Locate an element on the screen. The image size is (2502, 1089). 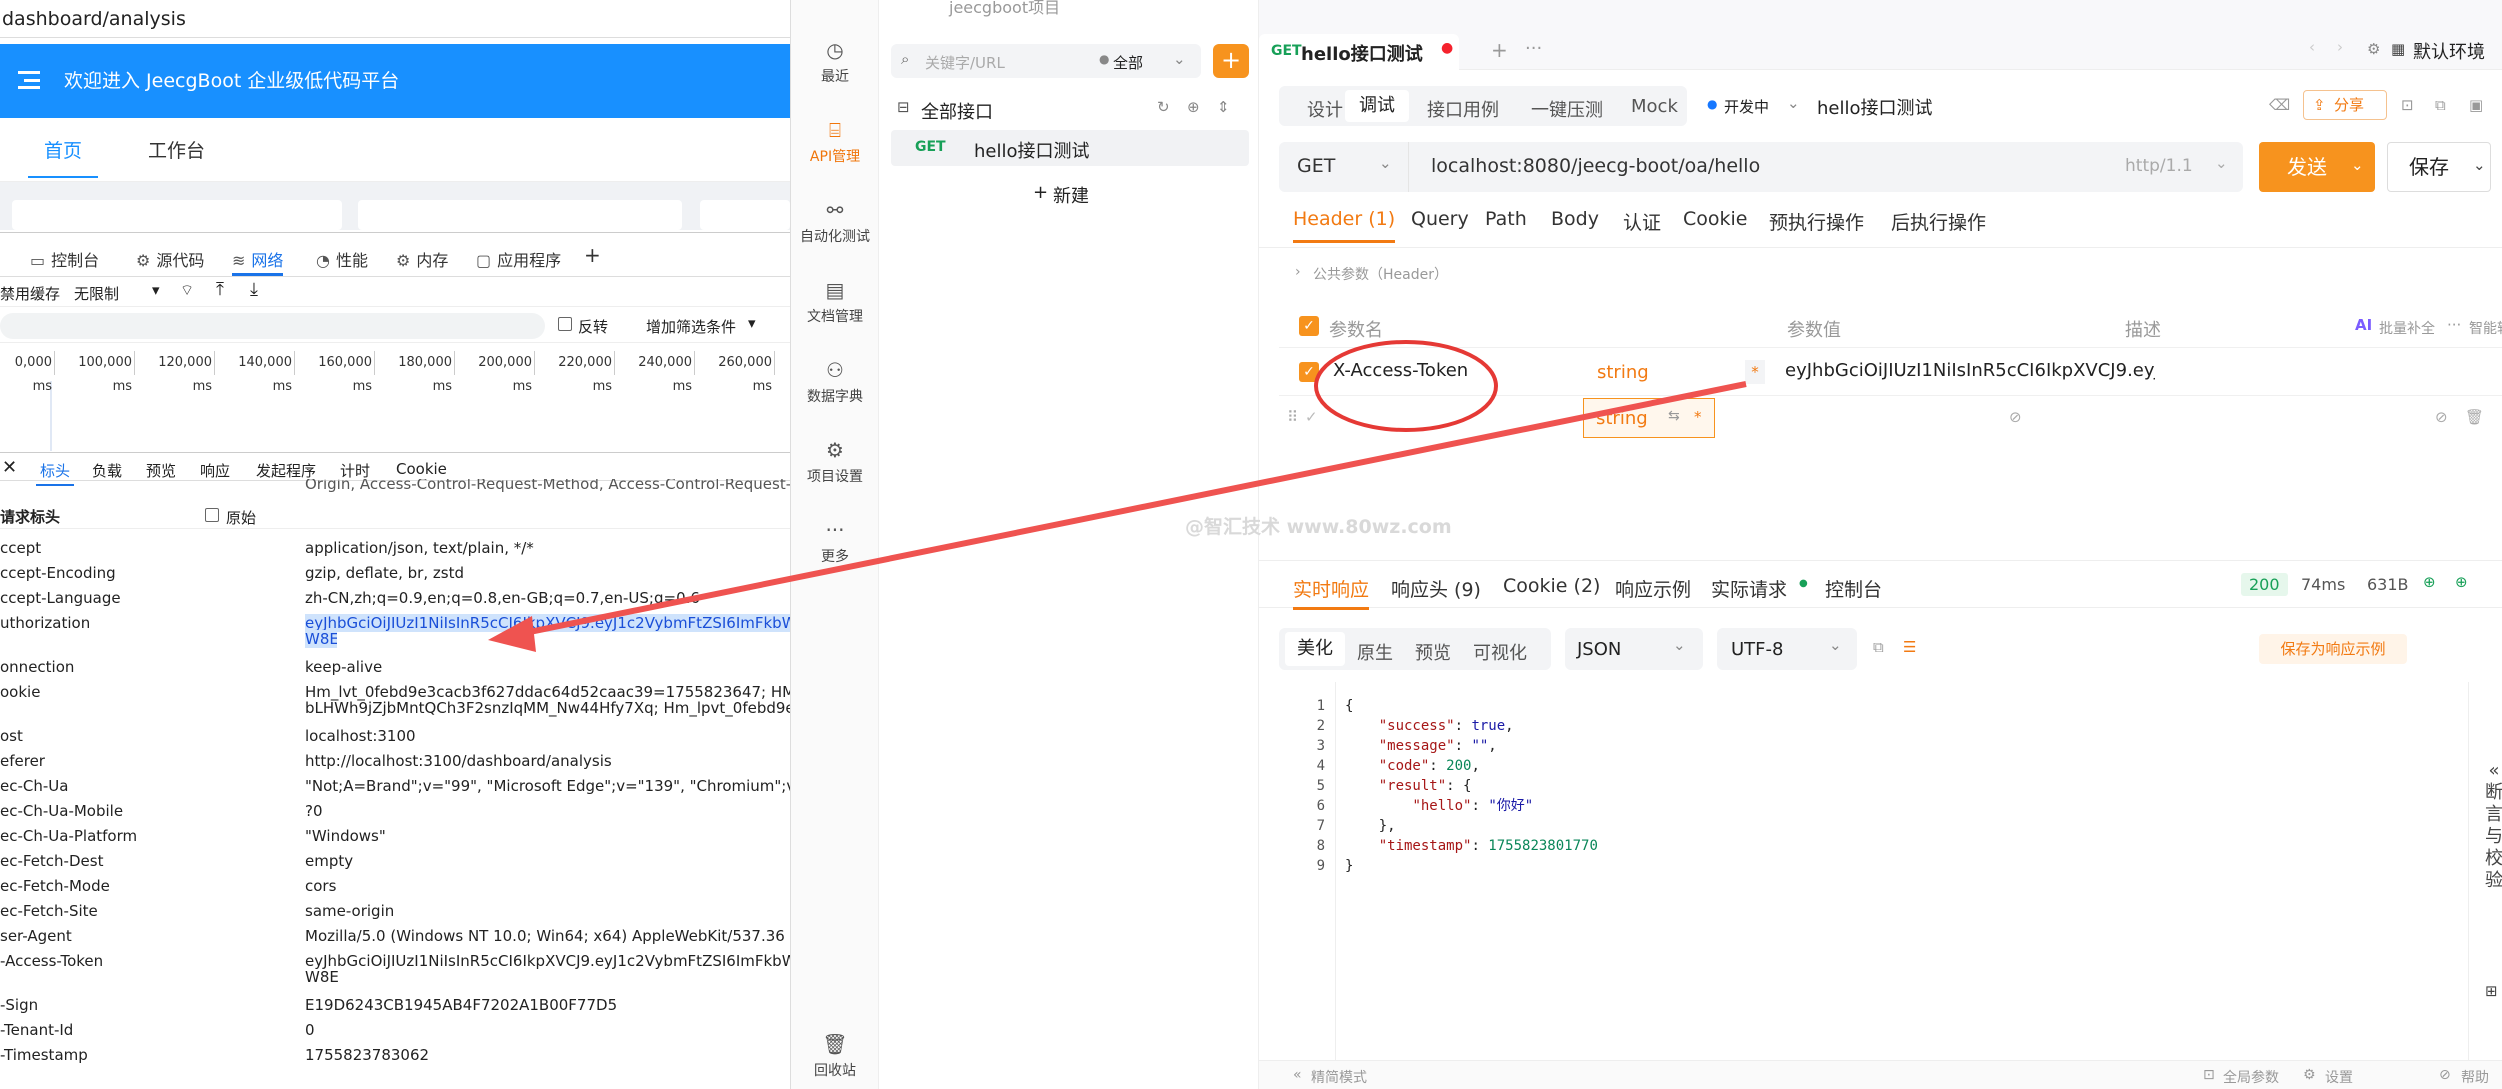
param-name: X-Access-Token is located at coordinates (1400, 370).